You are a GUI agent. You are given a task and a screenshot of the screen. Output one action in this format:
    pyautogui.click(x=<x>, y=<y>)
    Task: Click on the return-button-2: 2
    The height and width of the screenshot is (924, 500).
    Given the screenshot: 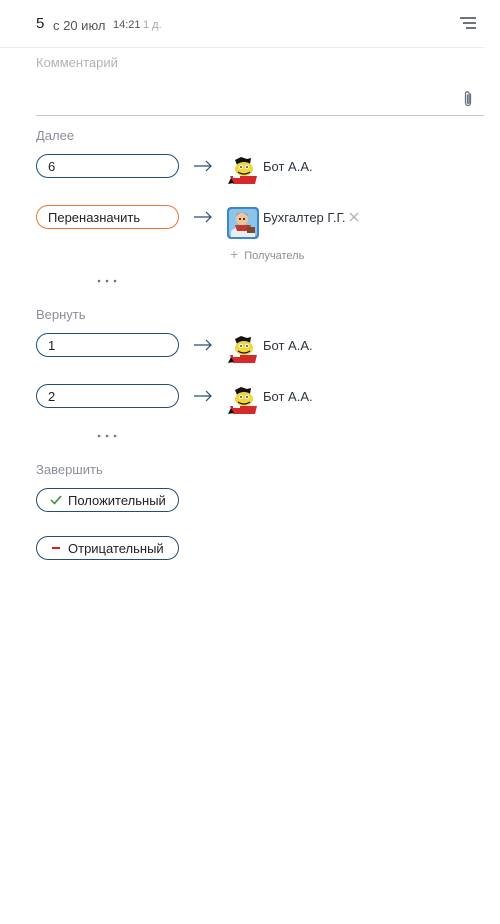 What is the action you would take?
    pyautogui.click(x=107, y=396)
    